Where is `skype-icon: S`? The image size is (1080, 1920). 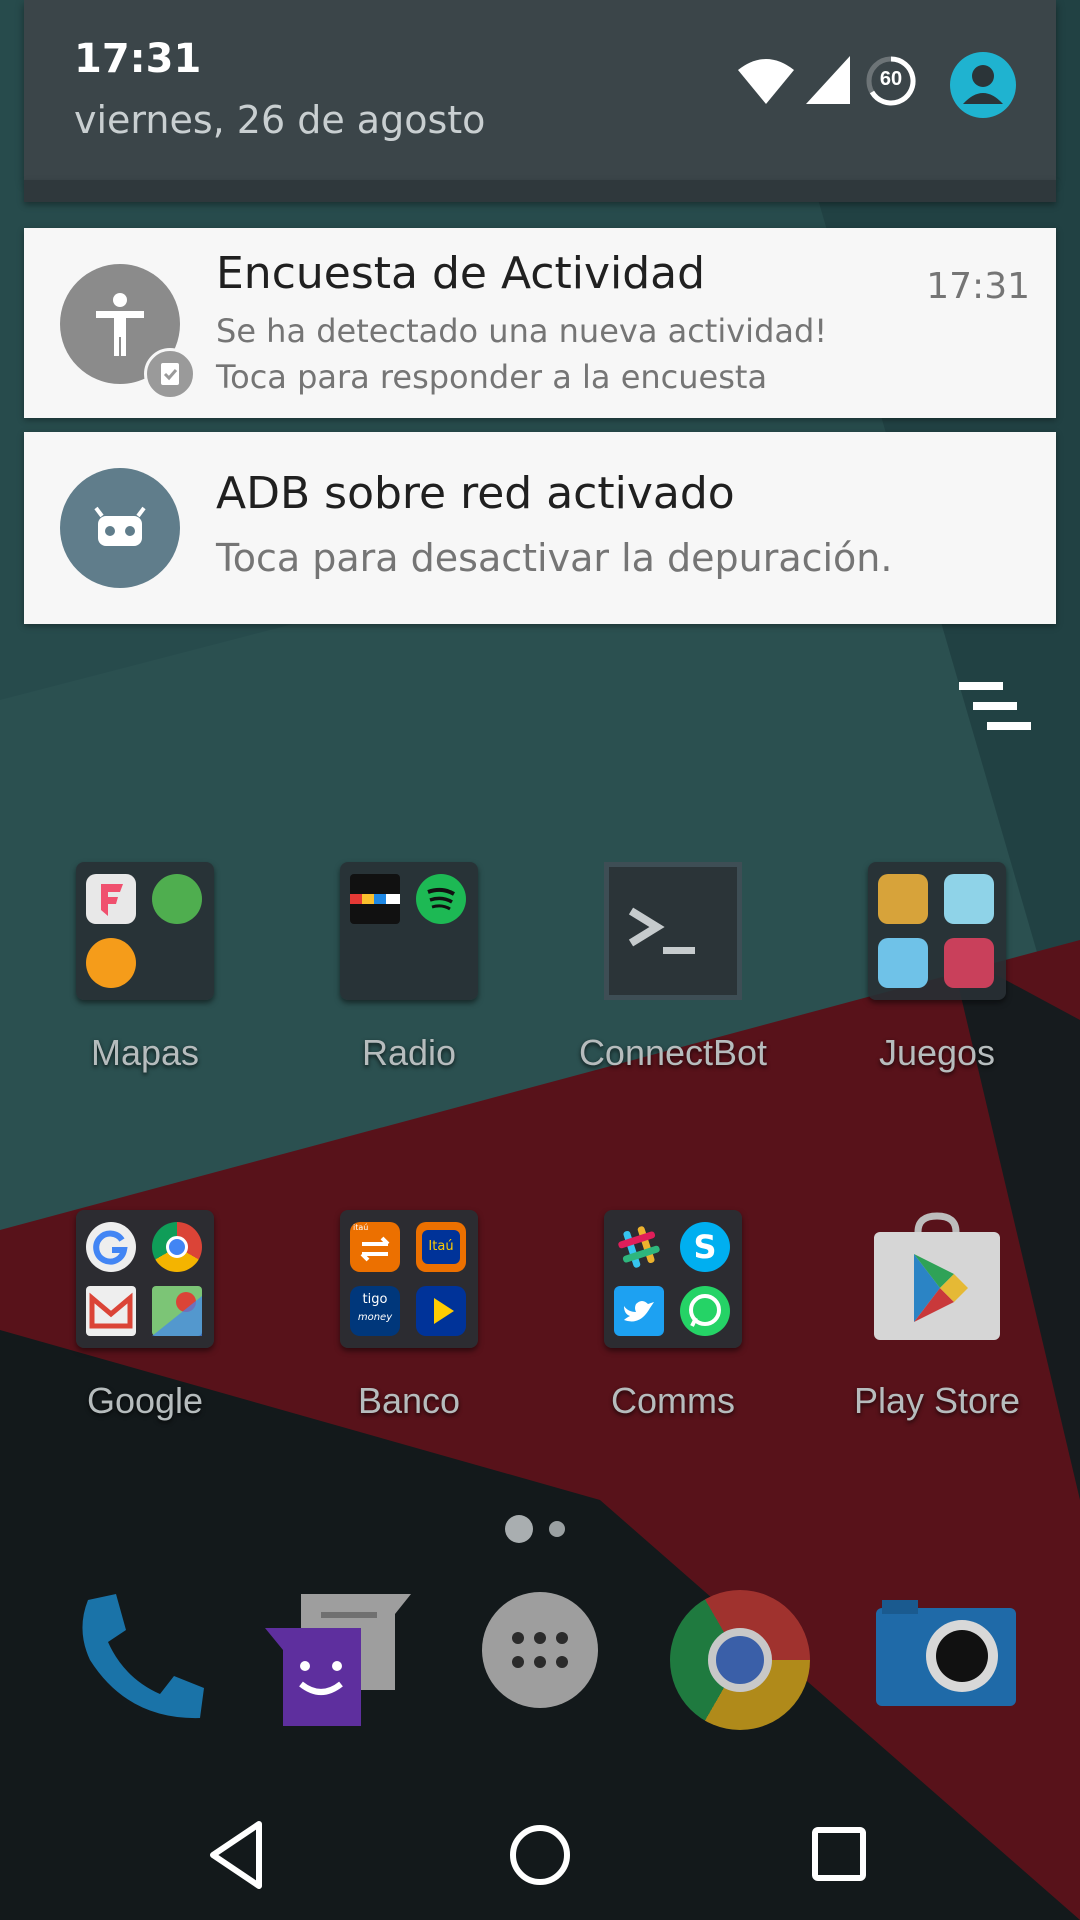 skype-icon: S is located at coordinates (705, 1247).